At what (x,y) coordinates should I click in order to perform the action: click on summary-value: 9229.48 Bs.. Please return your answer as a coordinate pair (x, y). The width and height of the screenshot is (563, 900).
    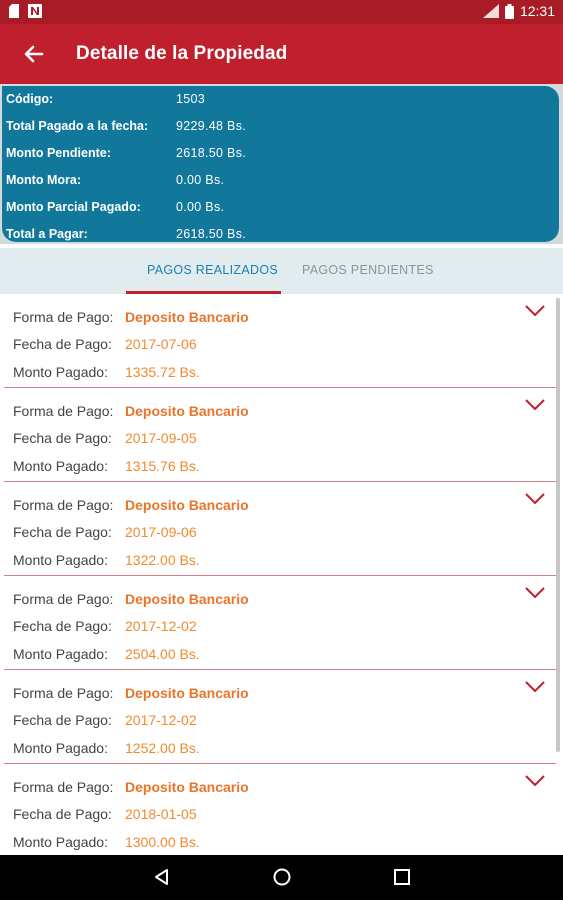
    Looking at the image, I should click on (211, 126).